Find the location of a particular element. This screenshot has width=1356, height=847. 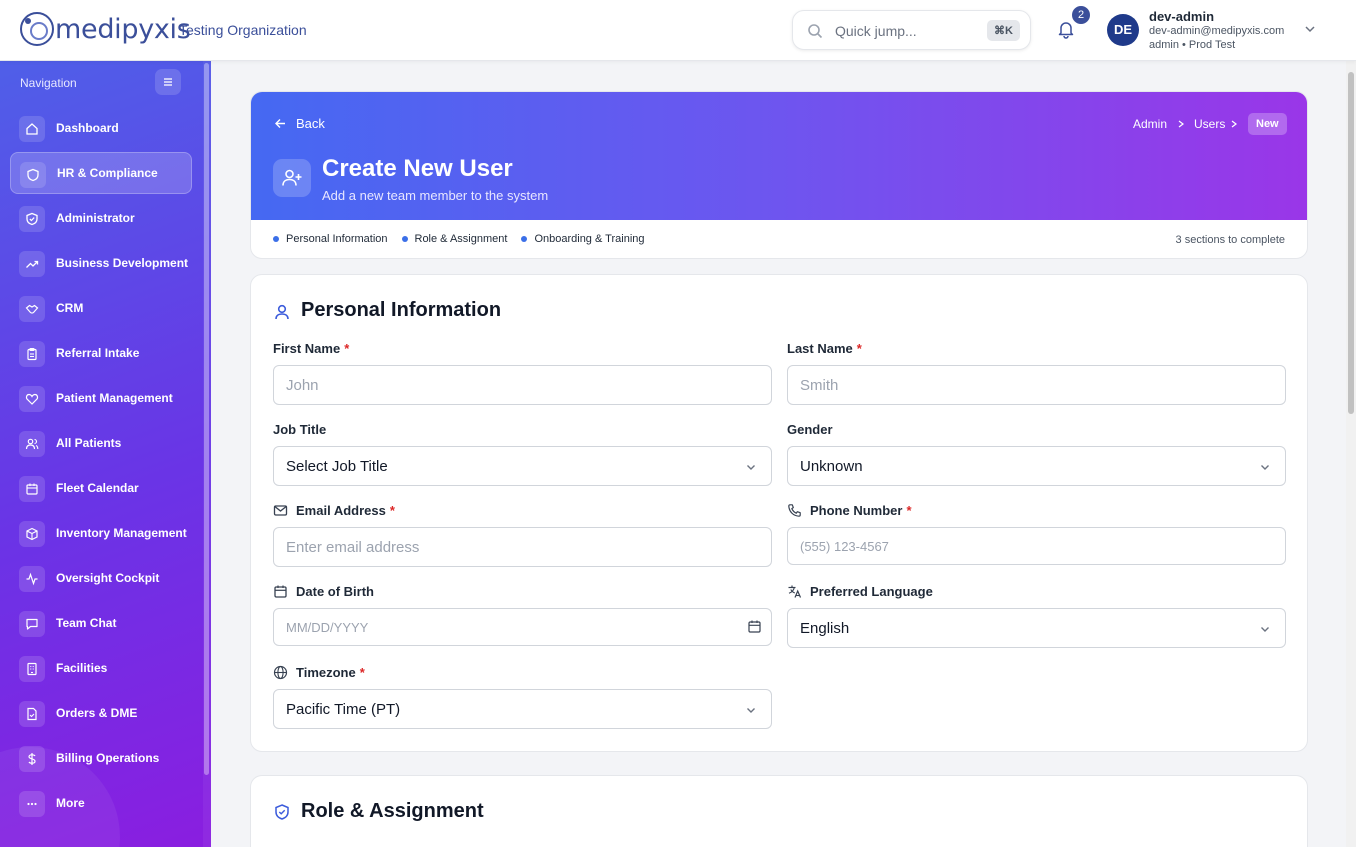

timezone-value: Pacific Time (PT) is located at coordinates (343, 709).